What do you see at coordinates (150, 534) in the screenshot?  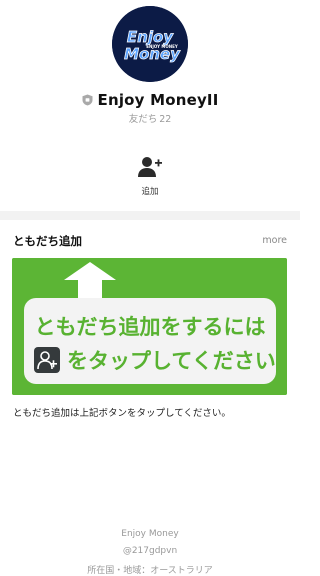 I see `footer-account-name: Enjoy Money` at bounding box center [150, 534].